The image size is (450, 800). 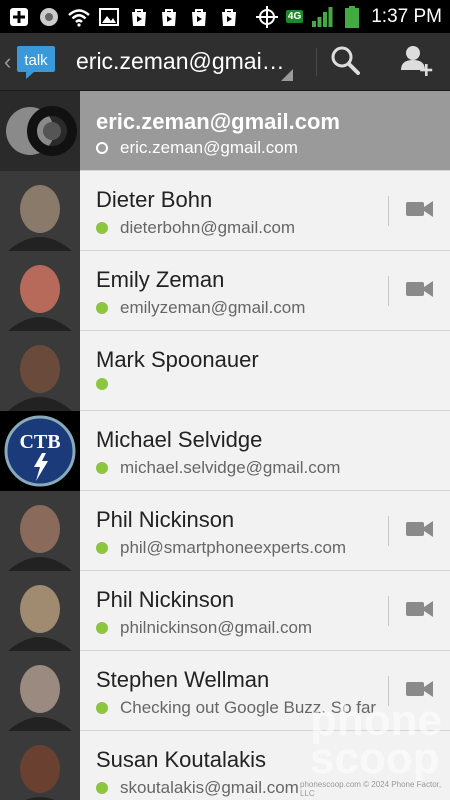 I want to click on status-text: michael.selvidge@gmail.com, so click(x=230, y=467).